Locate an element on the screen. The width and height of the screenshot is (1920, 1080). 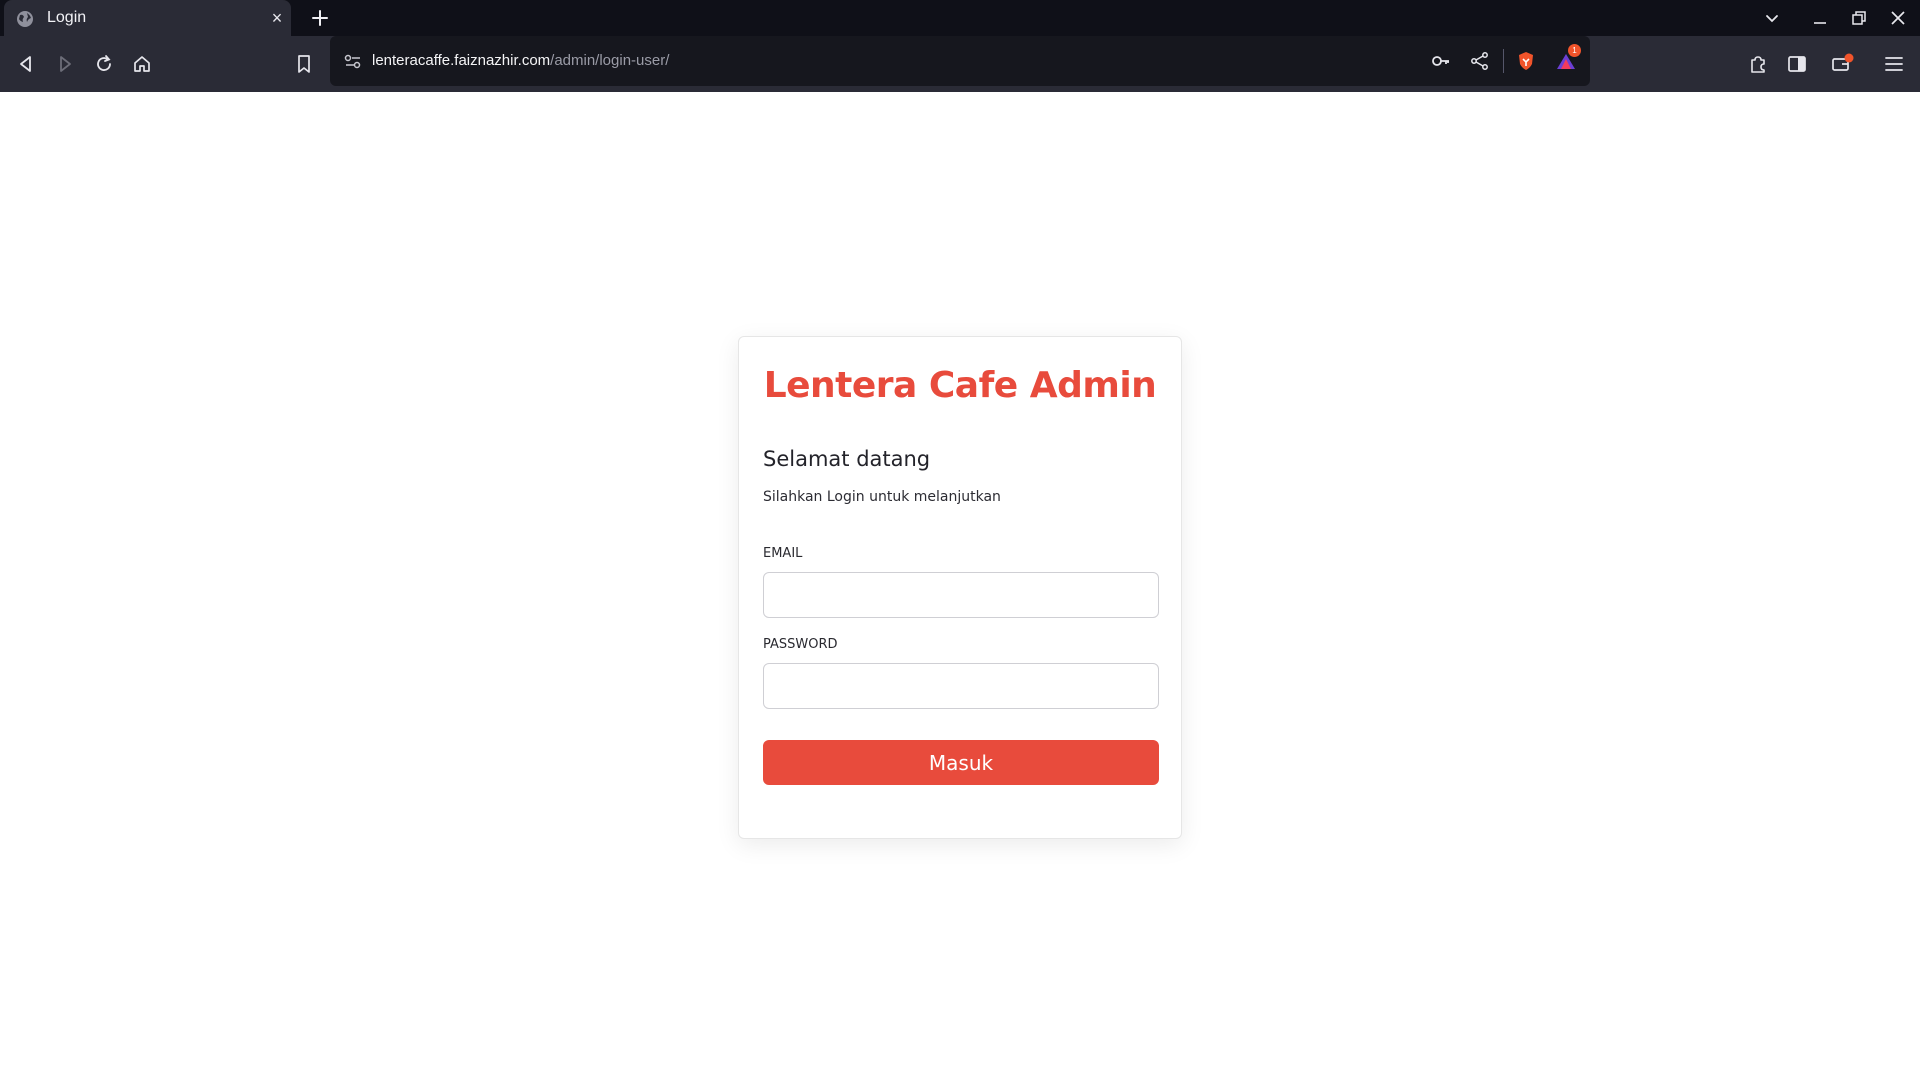
sidebar-icon is located at coordinates (1797, 64).